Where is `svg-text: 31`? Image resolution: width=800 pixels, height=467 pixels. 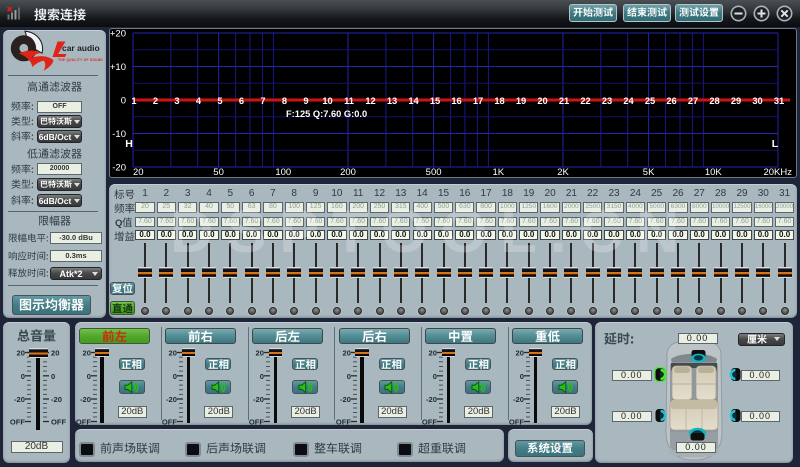
svg-text: 31 is located at coordinates (779, 101).